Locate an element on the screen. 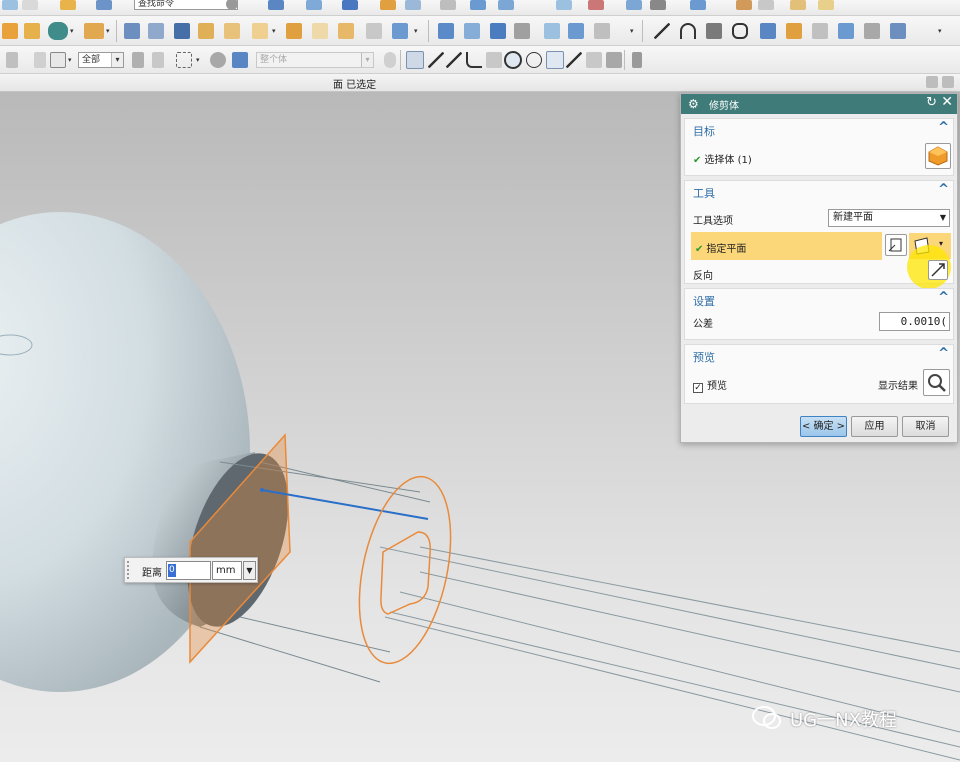  doc-icon is located at coordinates (637, 60).